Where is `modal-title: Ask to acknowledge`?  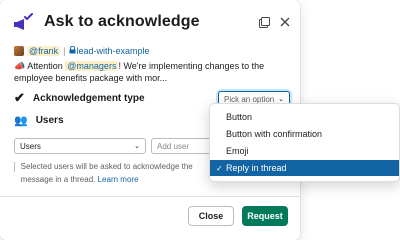 modal-title: Ask to acknowledge is located at coordinates (122, 21).